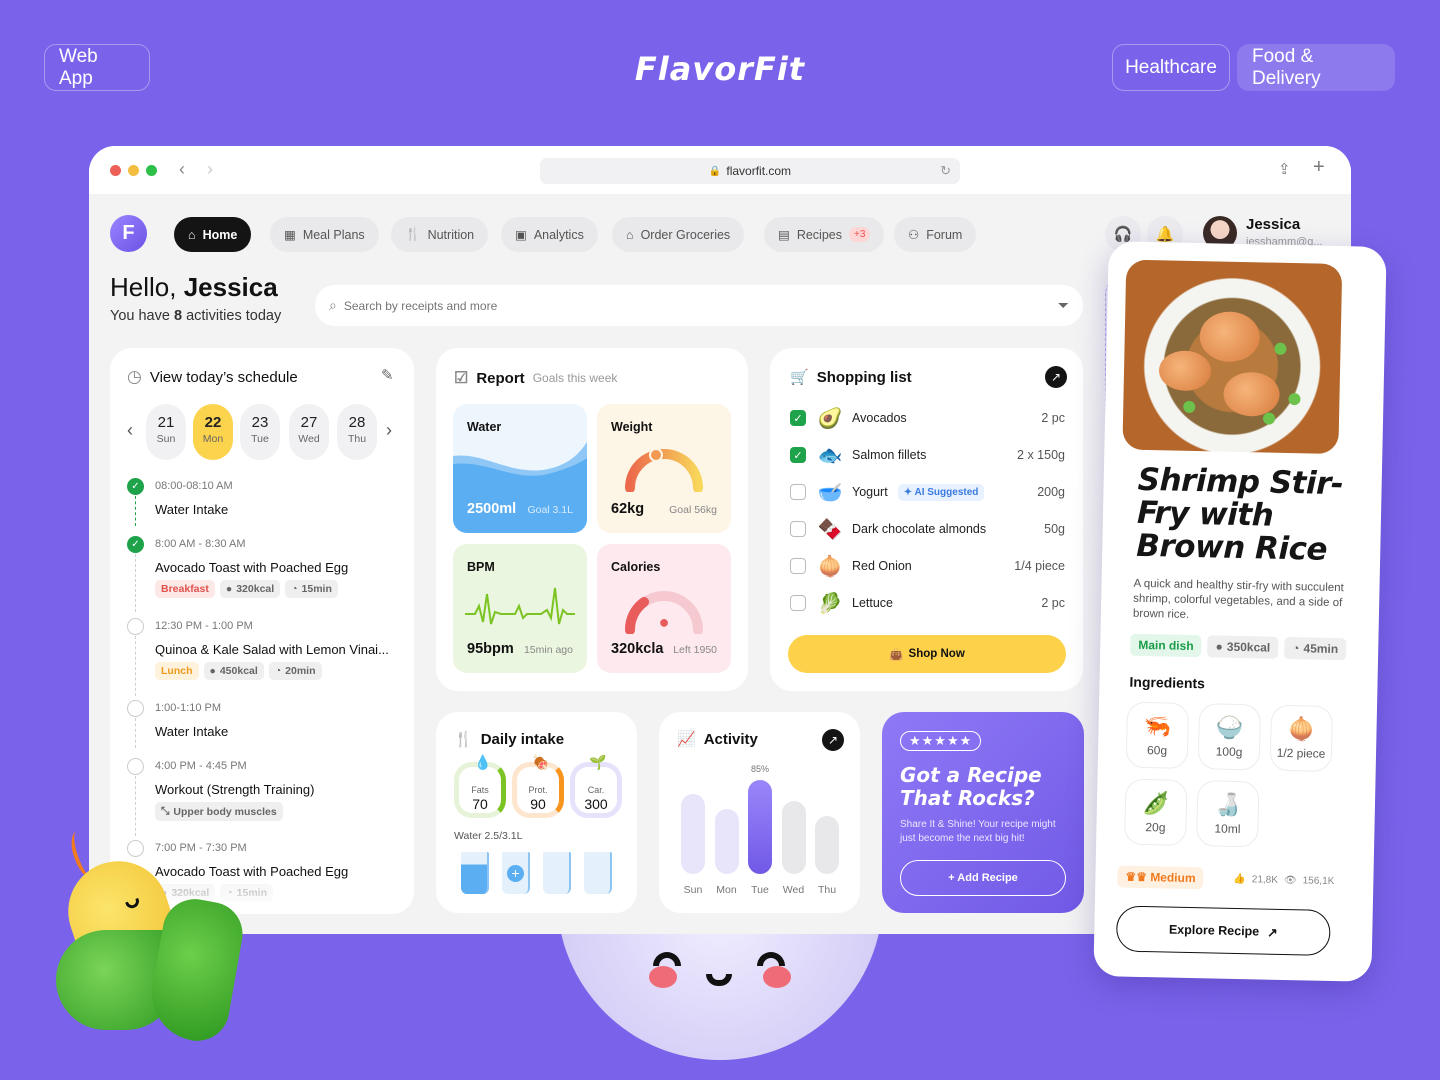 The image size is (1440, 1080). I want to click on pending-icon, so click(135, 766).